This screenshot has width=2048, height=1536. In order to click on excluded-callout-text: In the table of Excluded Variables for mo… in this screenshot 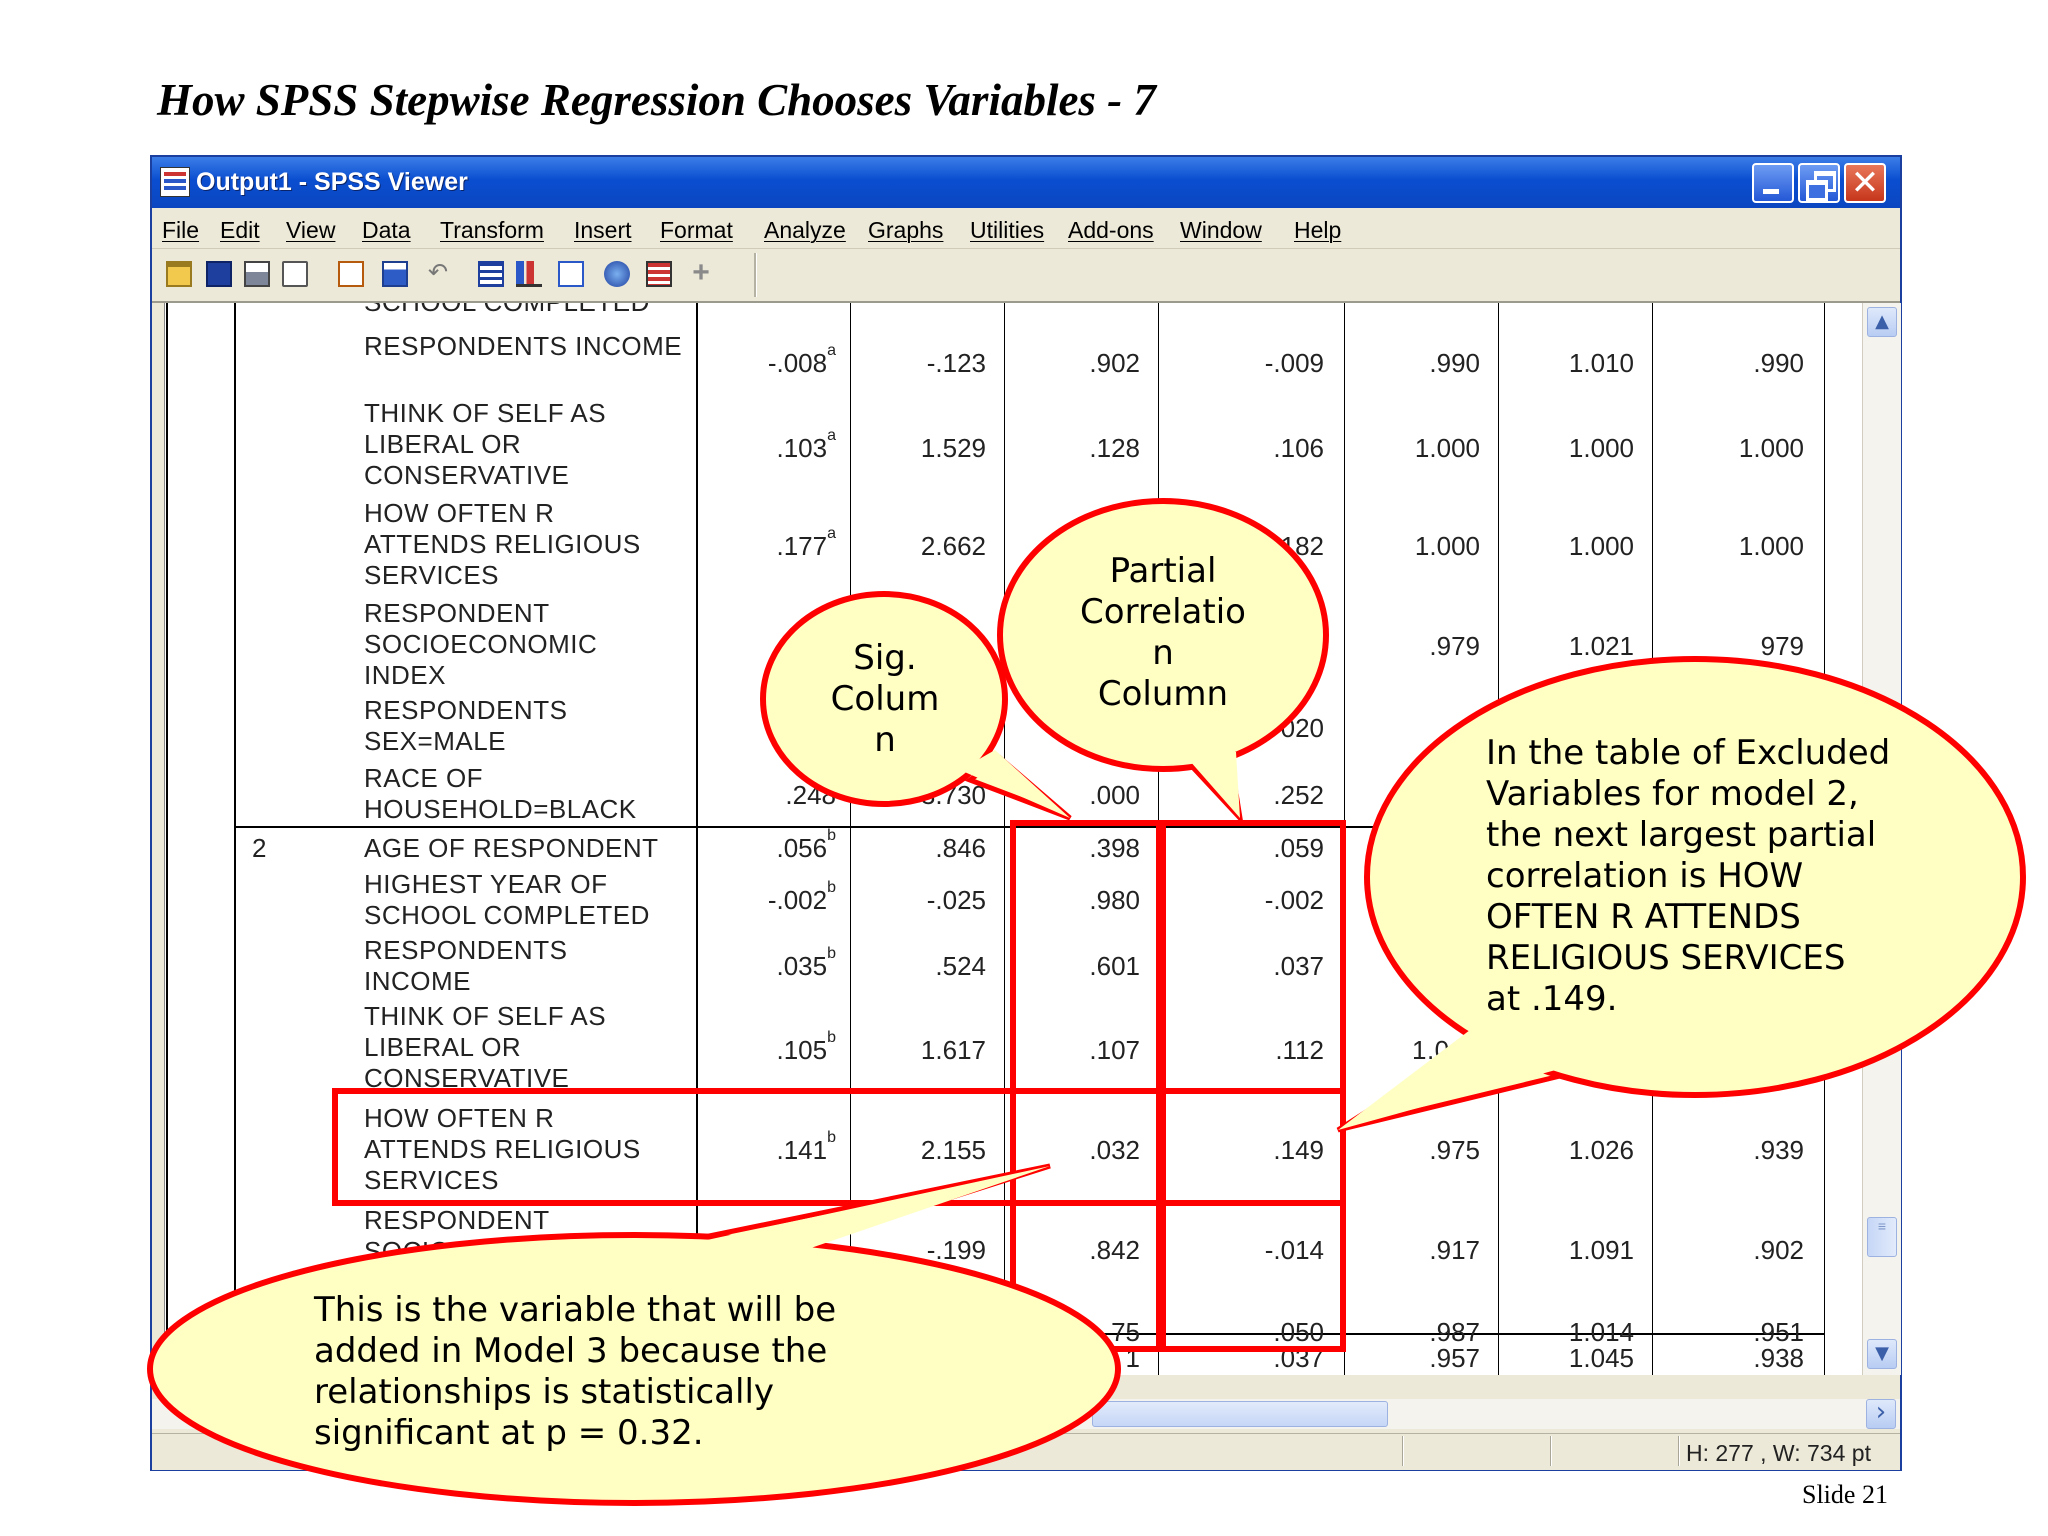, I will do `click(1688, 876)`.